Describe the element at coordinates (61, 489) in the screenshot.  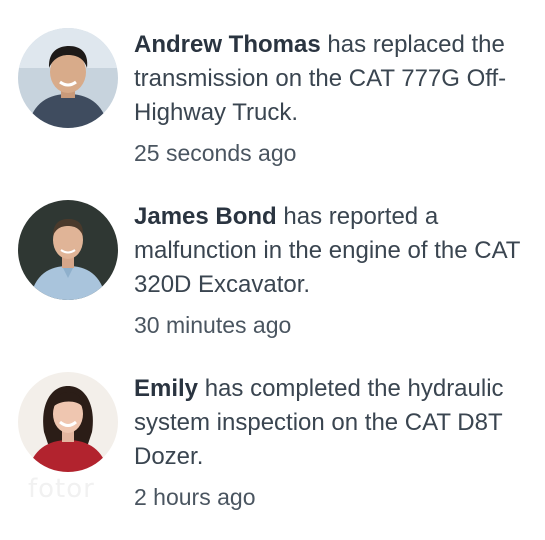
I see `watermark: fotor` at that location.